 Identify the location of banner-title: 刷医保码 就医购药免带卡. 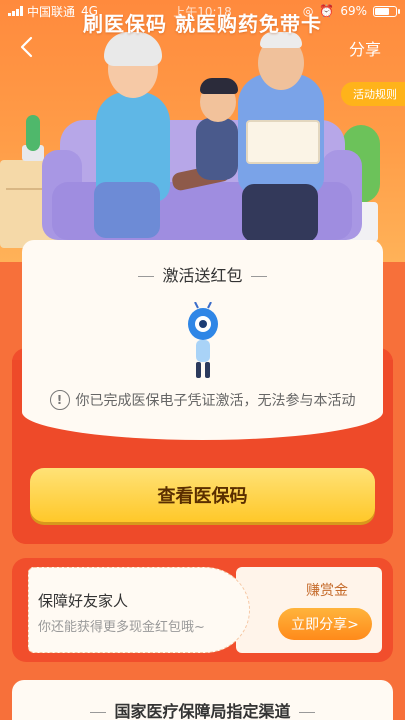
(202, 24).